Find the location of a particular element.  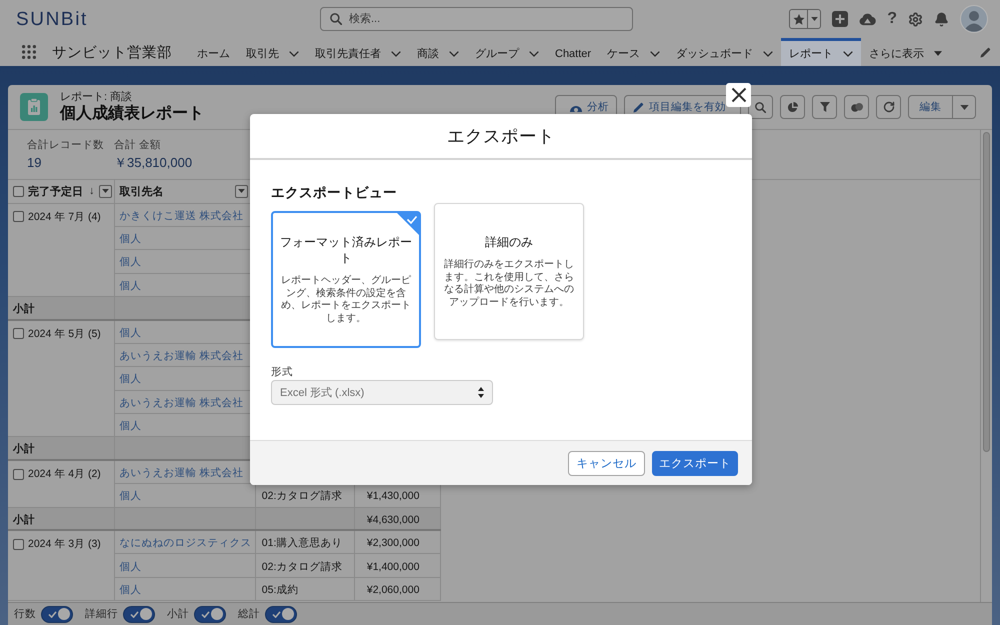

field-label: 形式 is located at coordinates (282, 372).